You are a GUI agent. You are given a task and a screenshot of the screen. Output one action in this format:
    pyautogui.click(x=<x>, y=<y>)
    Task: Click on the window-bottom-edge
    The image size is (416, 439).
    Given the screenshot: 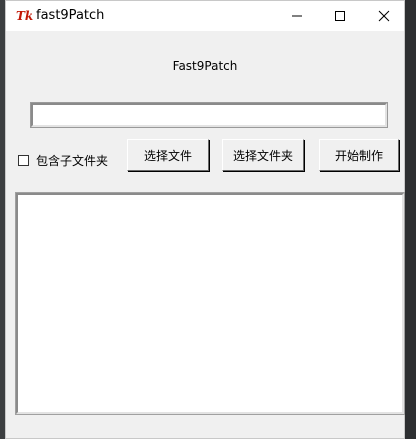 What is the action you would take?
    pyautogui.click(x=205, y=431)
    